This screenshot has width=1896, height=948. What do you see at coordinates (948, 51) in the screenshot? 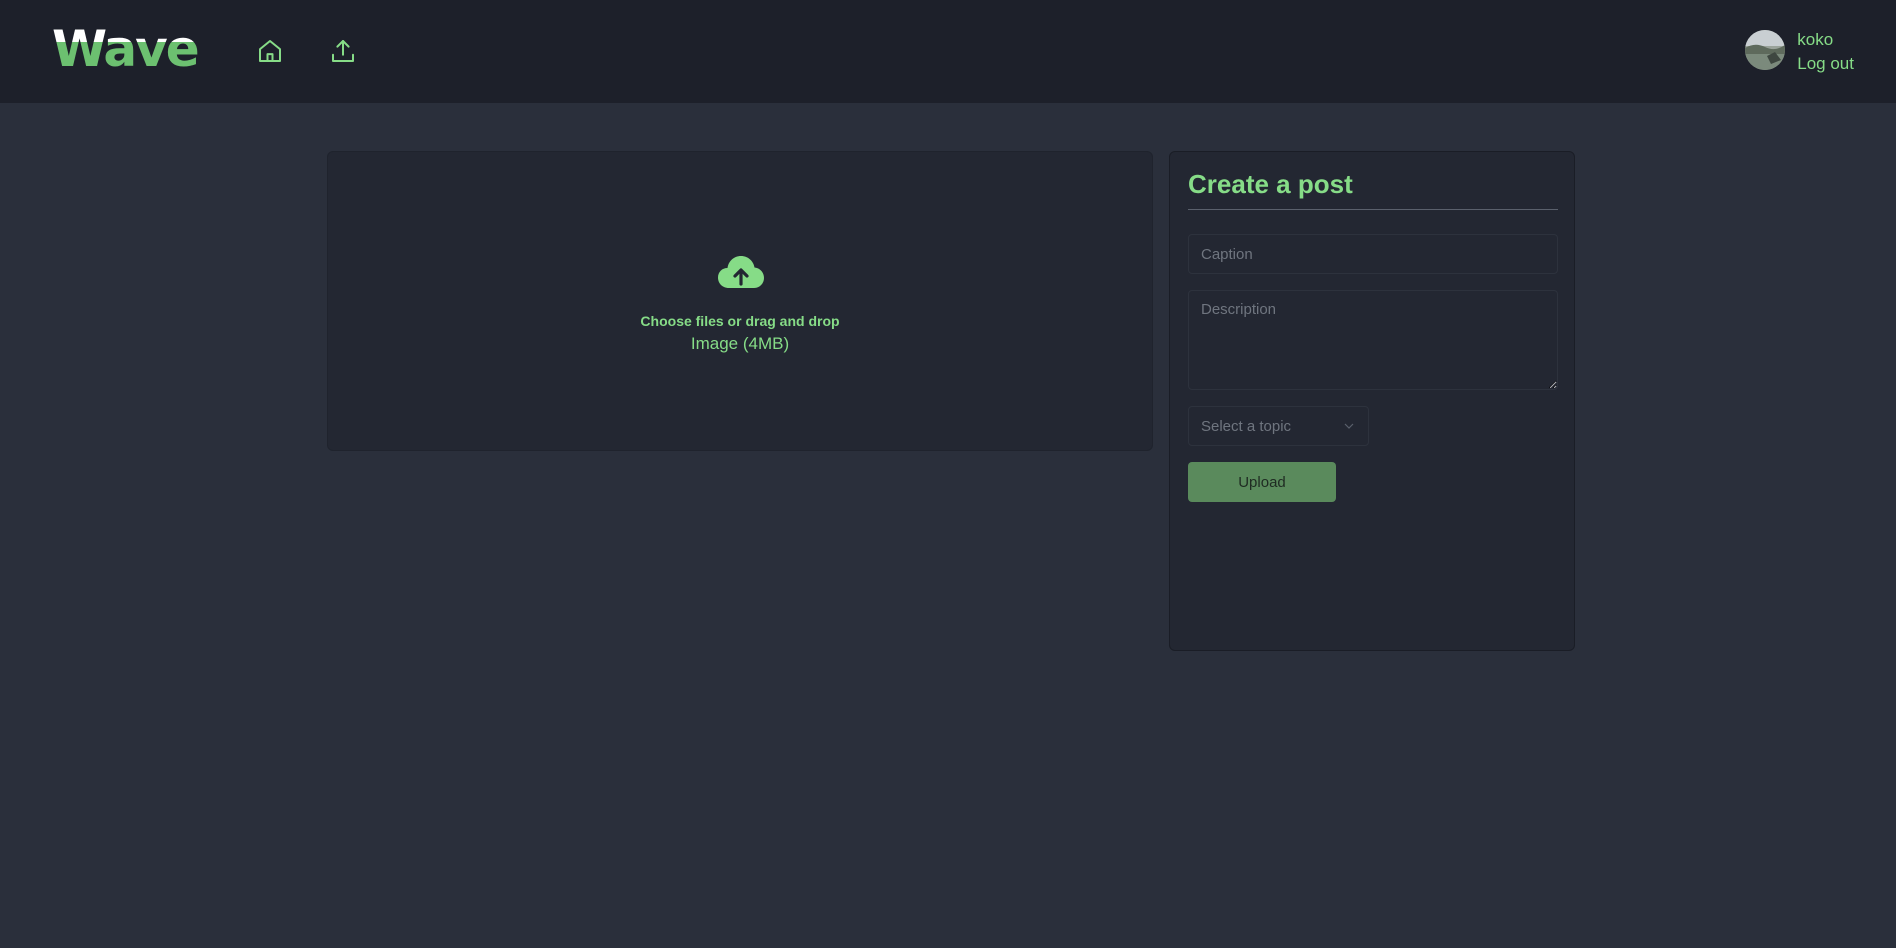
I see `top-navbar: Wave koko Log out` at bounding box center [948, 51].